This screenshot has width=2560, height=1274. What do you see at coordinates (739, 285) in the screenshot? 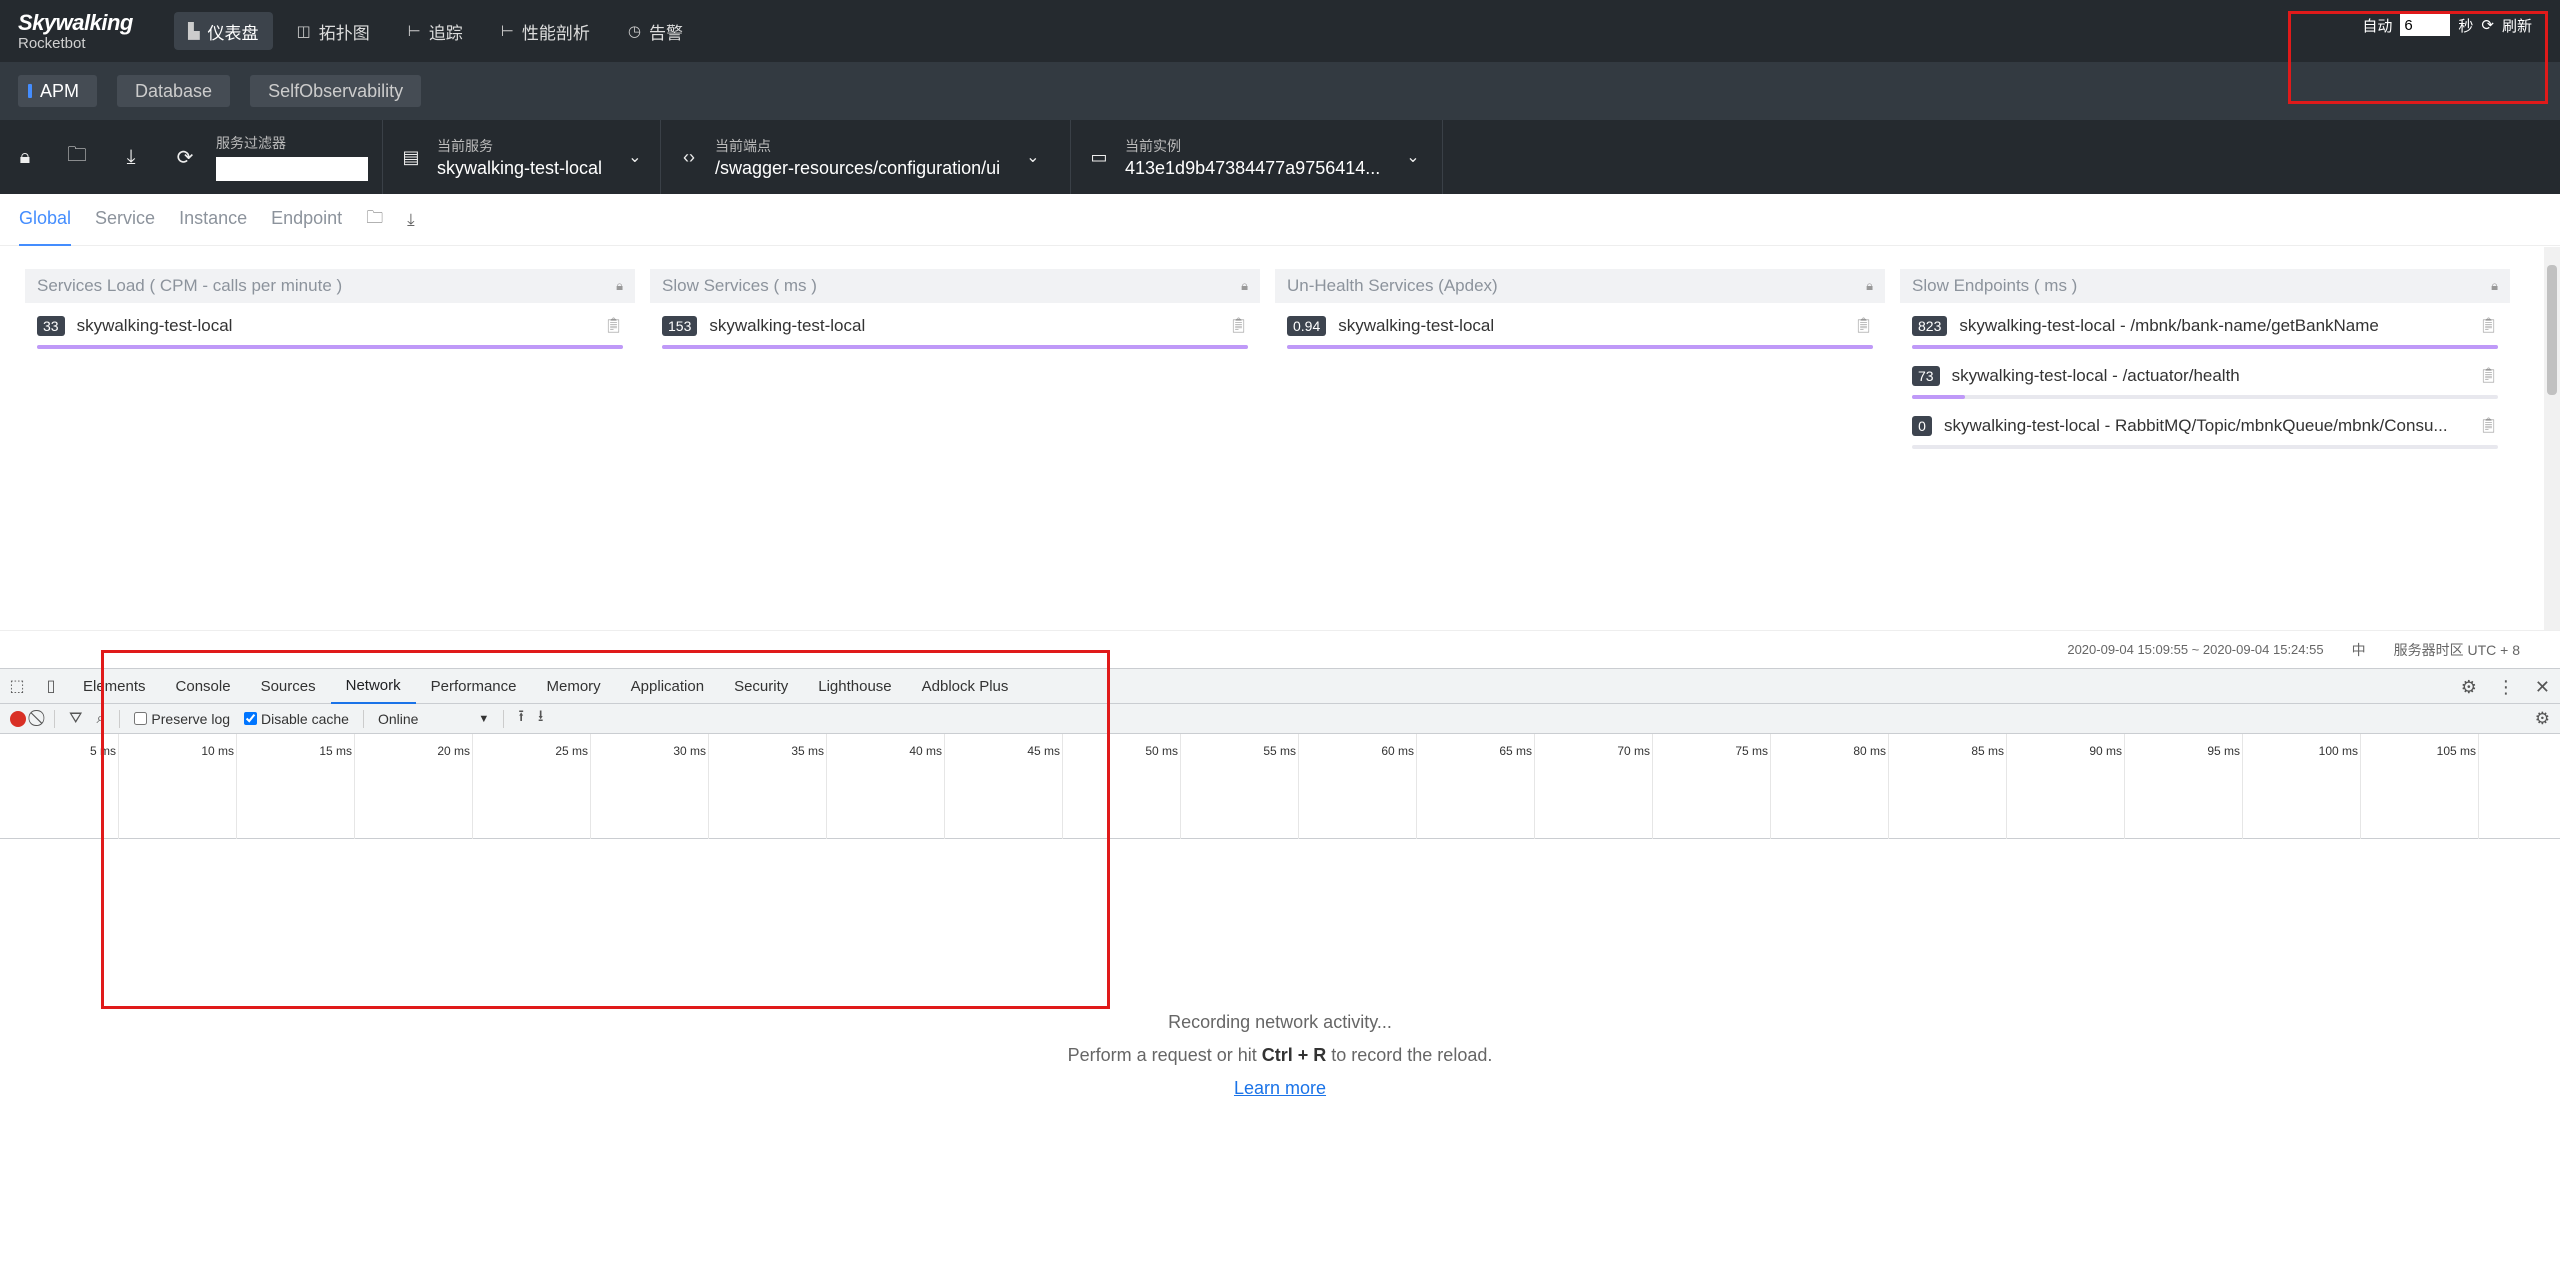
I see `card-title: Slow Services ( ms )` at bounding box center [739, 285].